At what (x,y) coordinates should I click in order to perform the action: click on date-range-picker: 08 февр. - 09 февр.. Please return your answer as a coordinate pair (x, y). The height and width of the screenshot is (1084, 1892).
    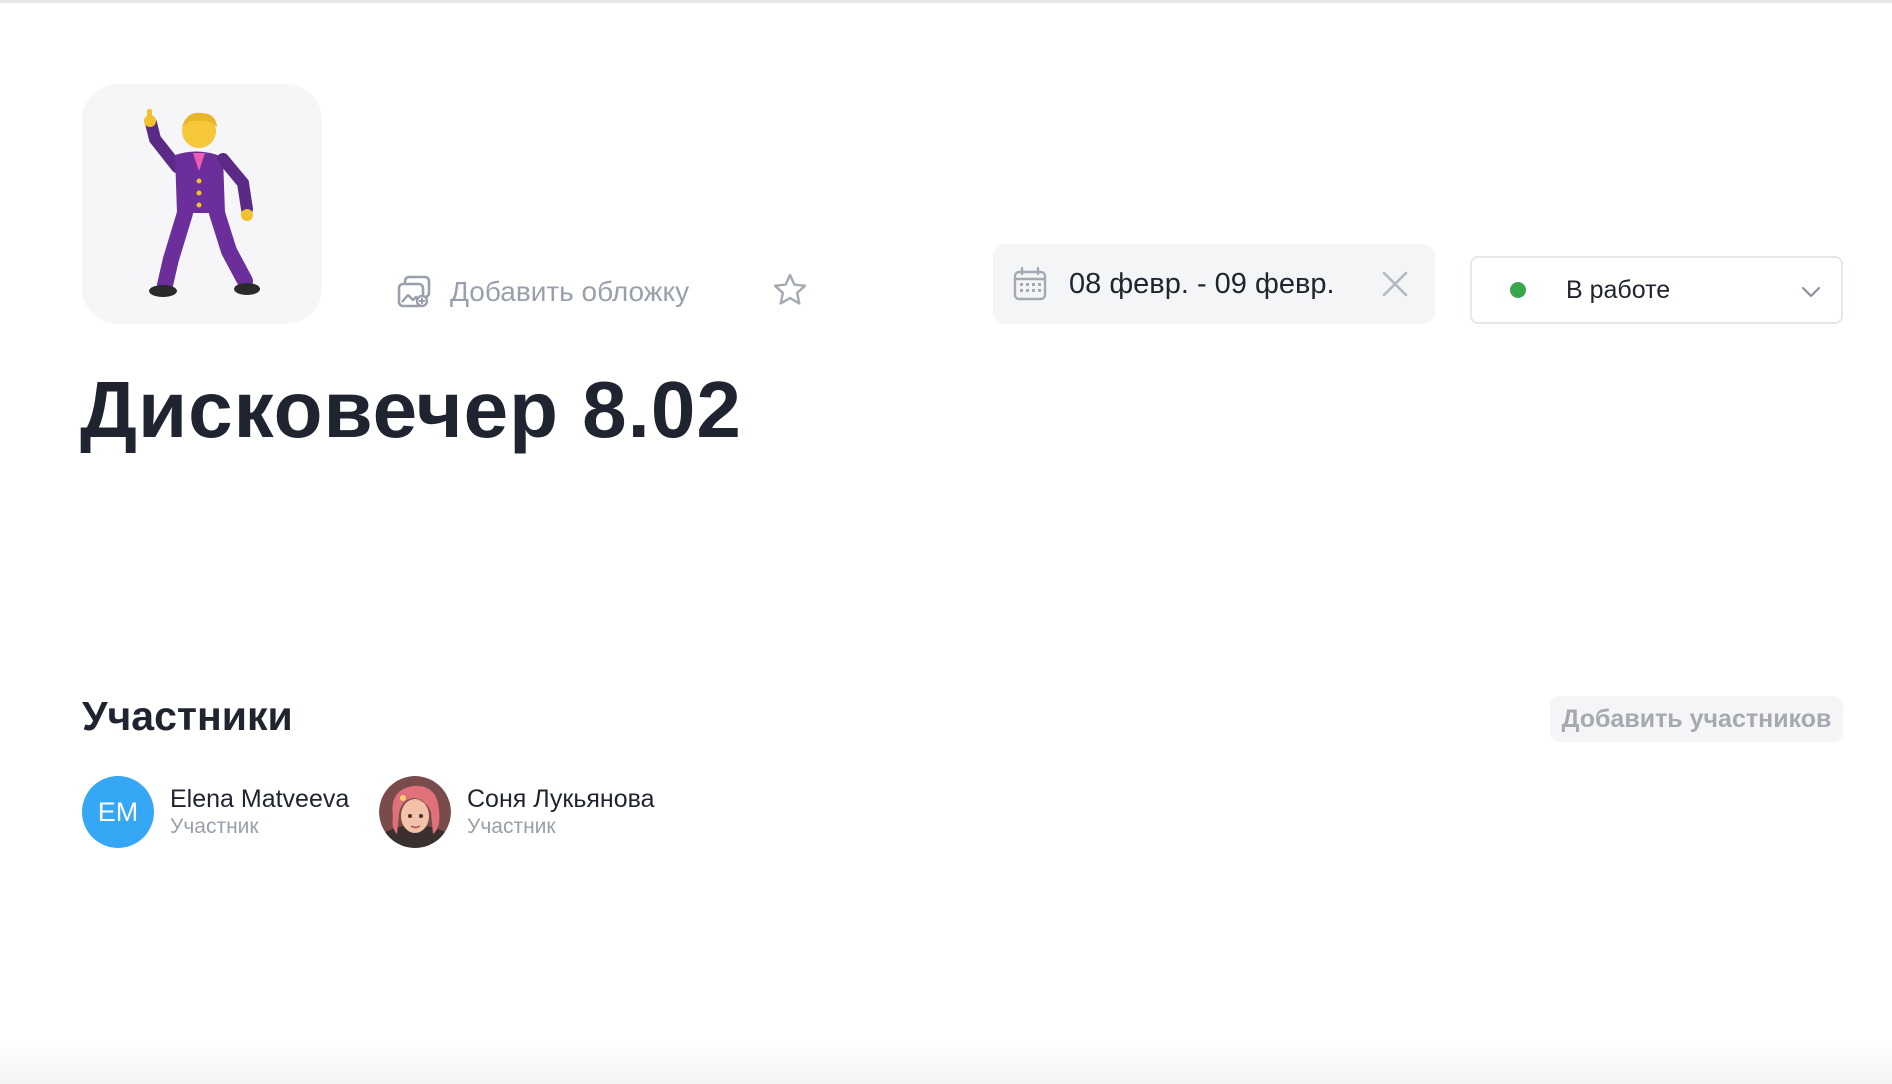
    Looking at the image, I should click on (1214, 284).